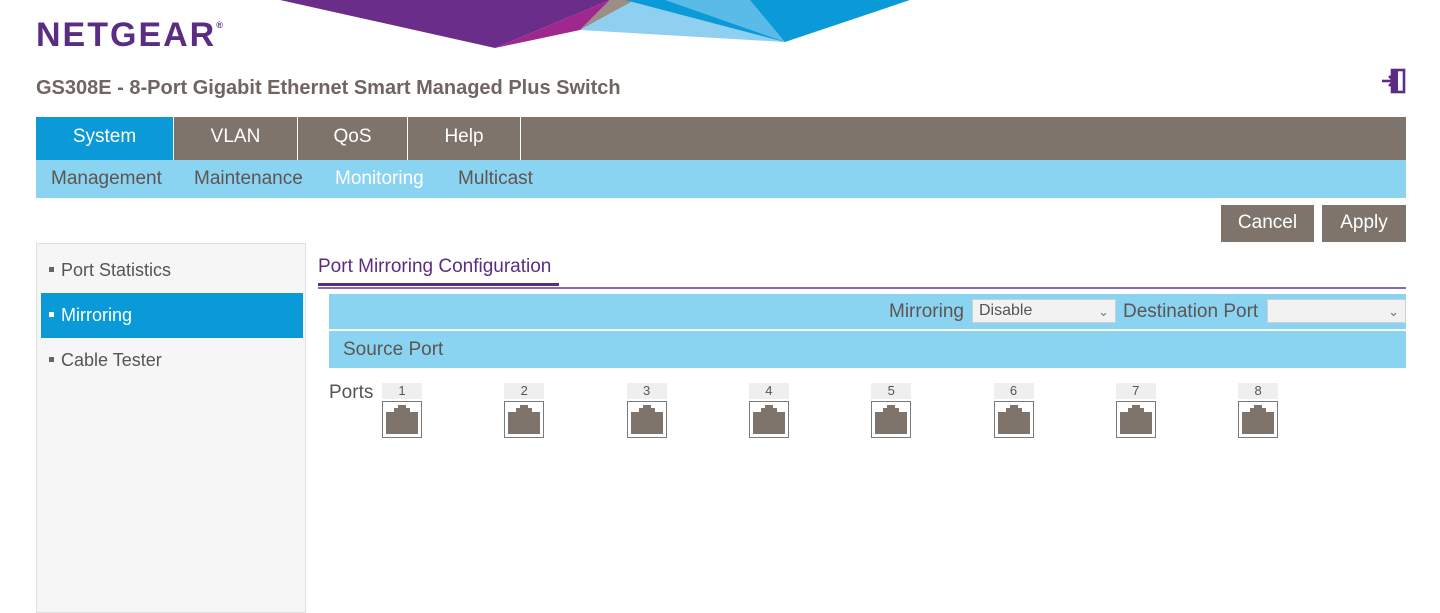 Image resolution: width=1440 pixels, height=613 pixels. I want to click on source-port-8: 8, so click(1258, 411).